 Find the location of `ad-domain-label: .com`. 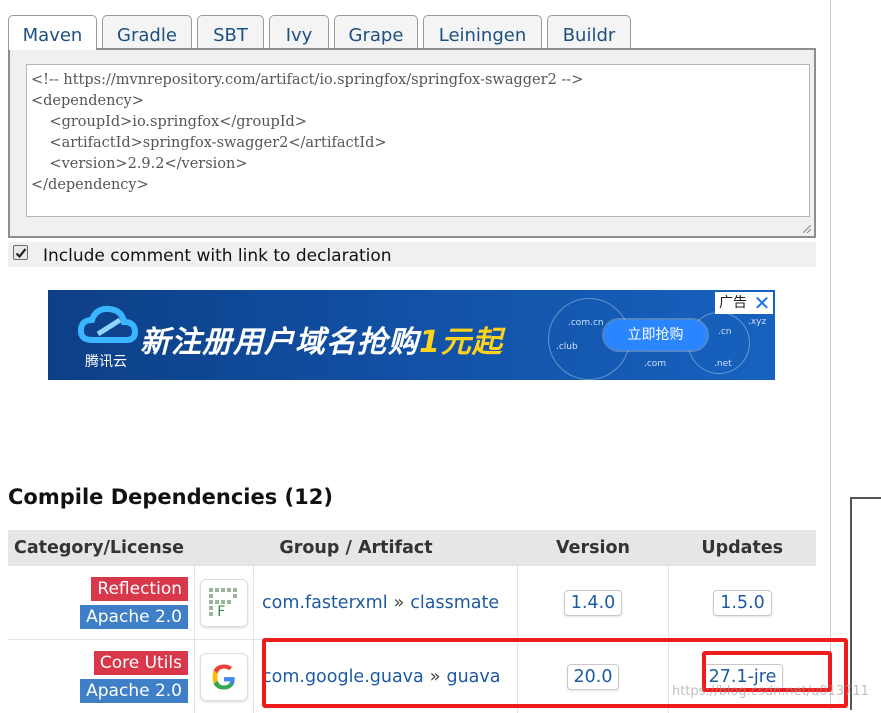

ad-domain-label: .com is located at coordinates (655, 364).